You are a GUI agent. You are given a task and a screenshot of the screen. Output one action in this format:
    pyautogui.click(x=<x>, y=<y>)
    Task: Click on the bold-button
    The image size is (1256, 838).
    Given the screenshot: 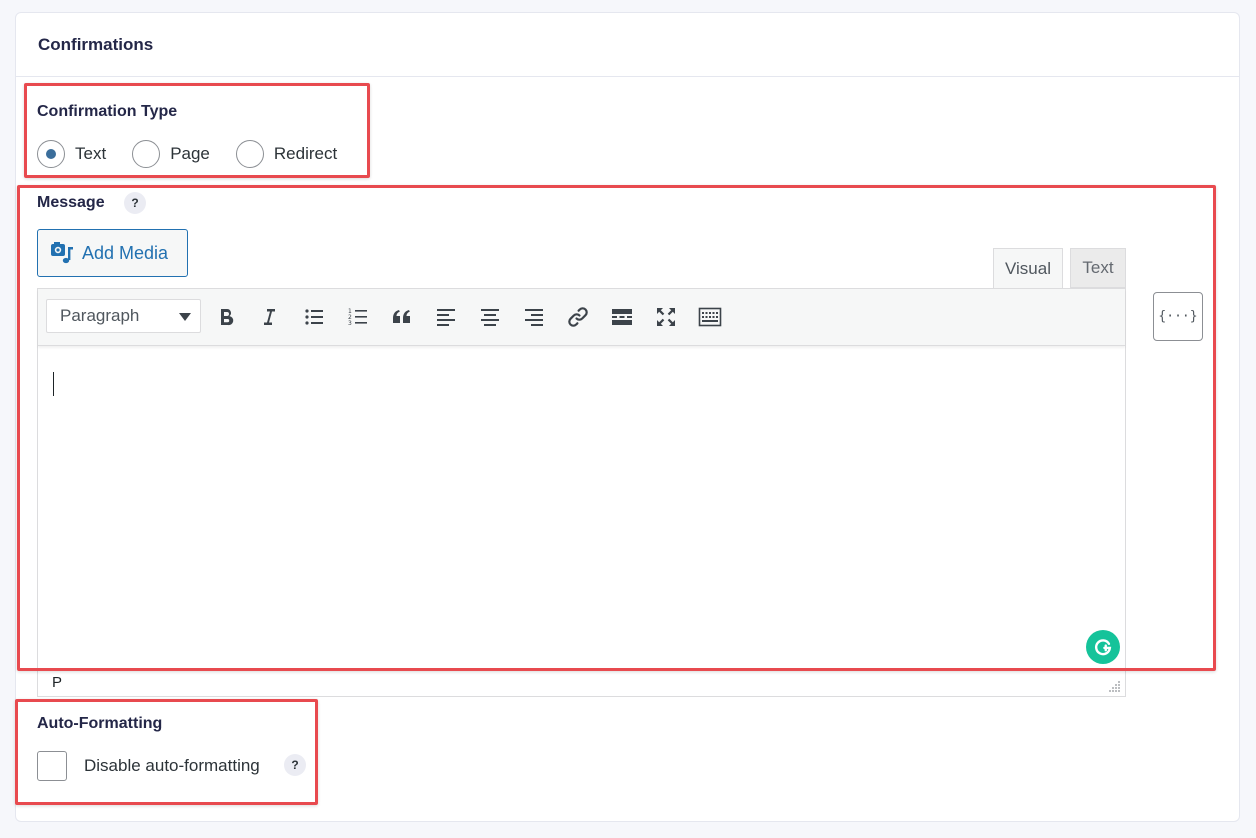 What is the action you would take?
    pyautogui.click(x=226, y=317)
    